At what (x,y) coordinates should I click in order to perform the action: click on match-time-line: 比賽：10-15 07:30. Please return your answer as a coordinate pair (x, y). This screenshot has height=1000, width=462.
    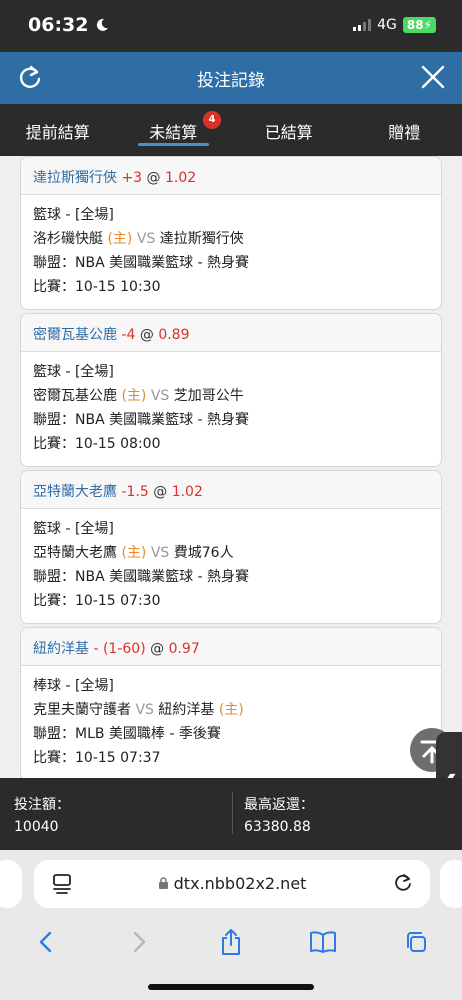
    Looking at the image, I should click on (97, 601).